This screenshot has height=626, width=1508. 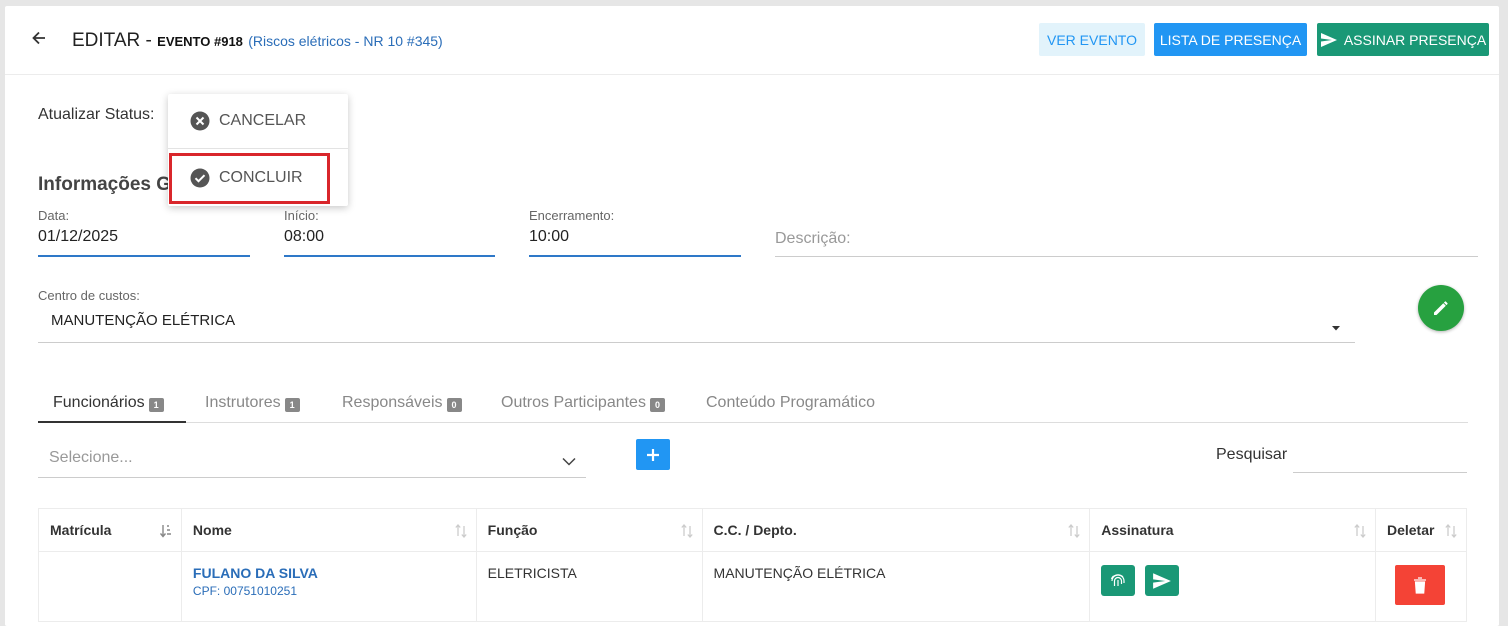 What do you see at coordinates (589, 530) in the screenshot?
I see `col-funcao: Função` at bounding box center [589, 530].